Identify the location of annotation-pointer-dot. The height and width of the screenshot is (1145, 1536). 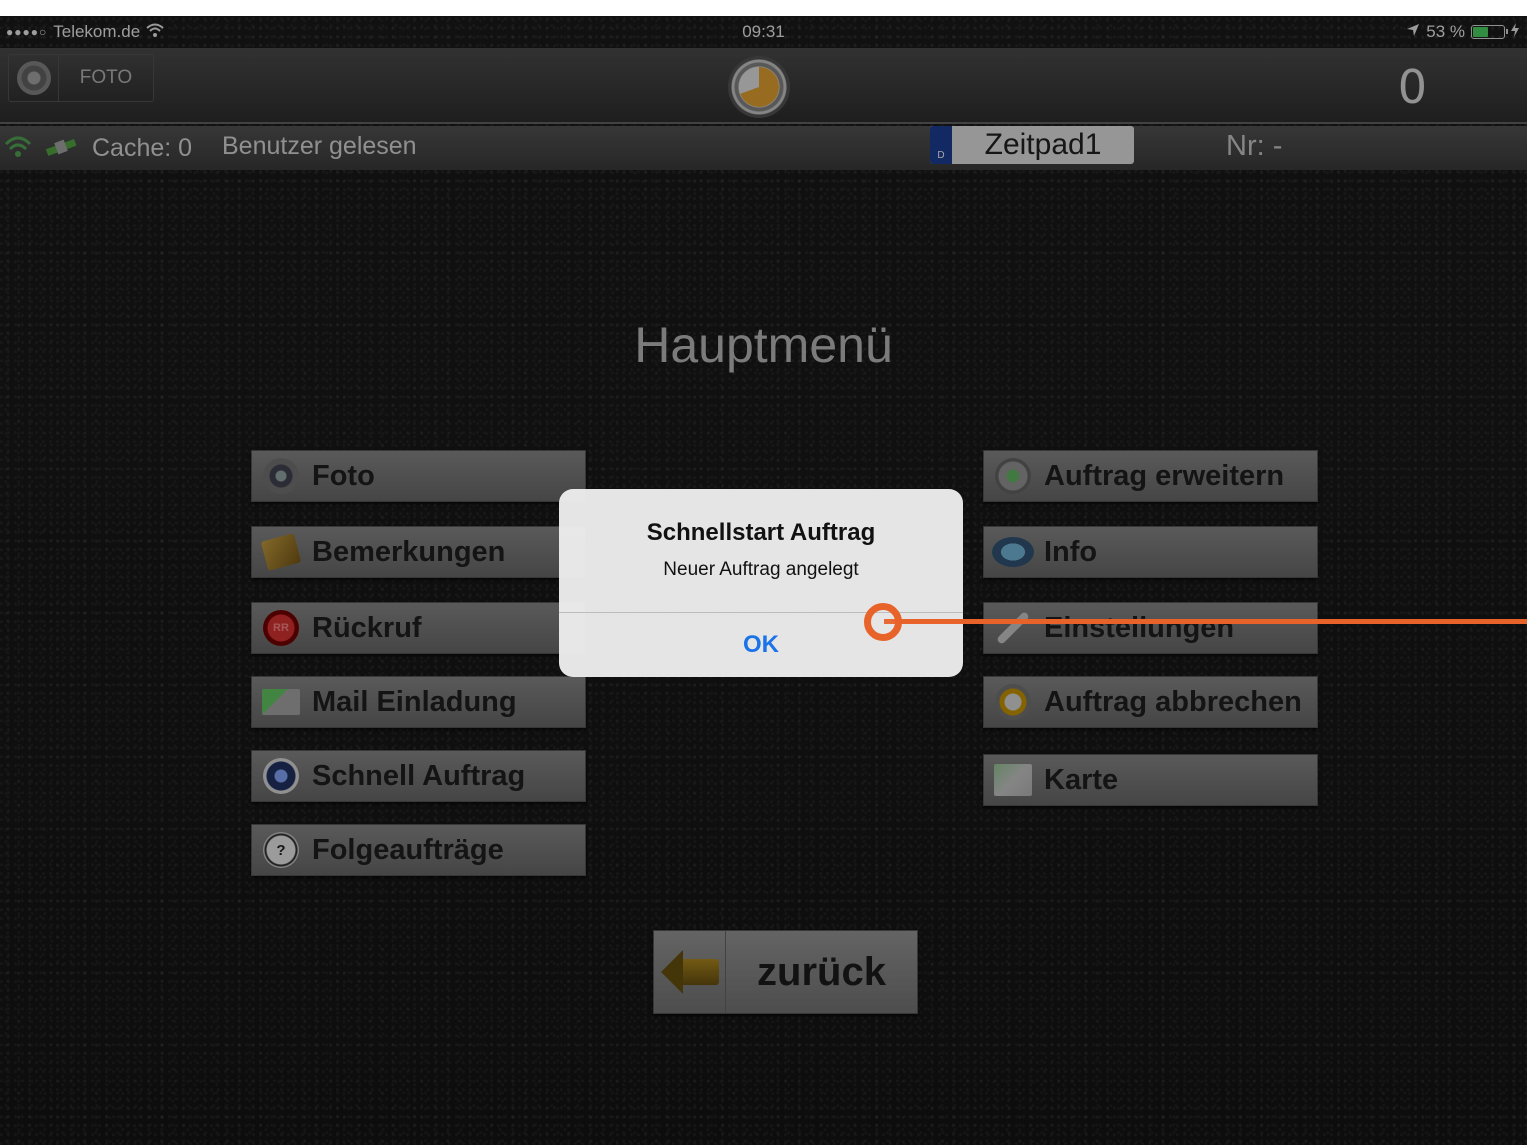
(883, 622).